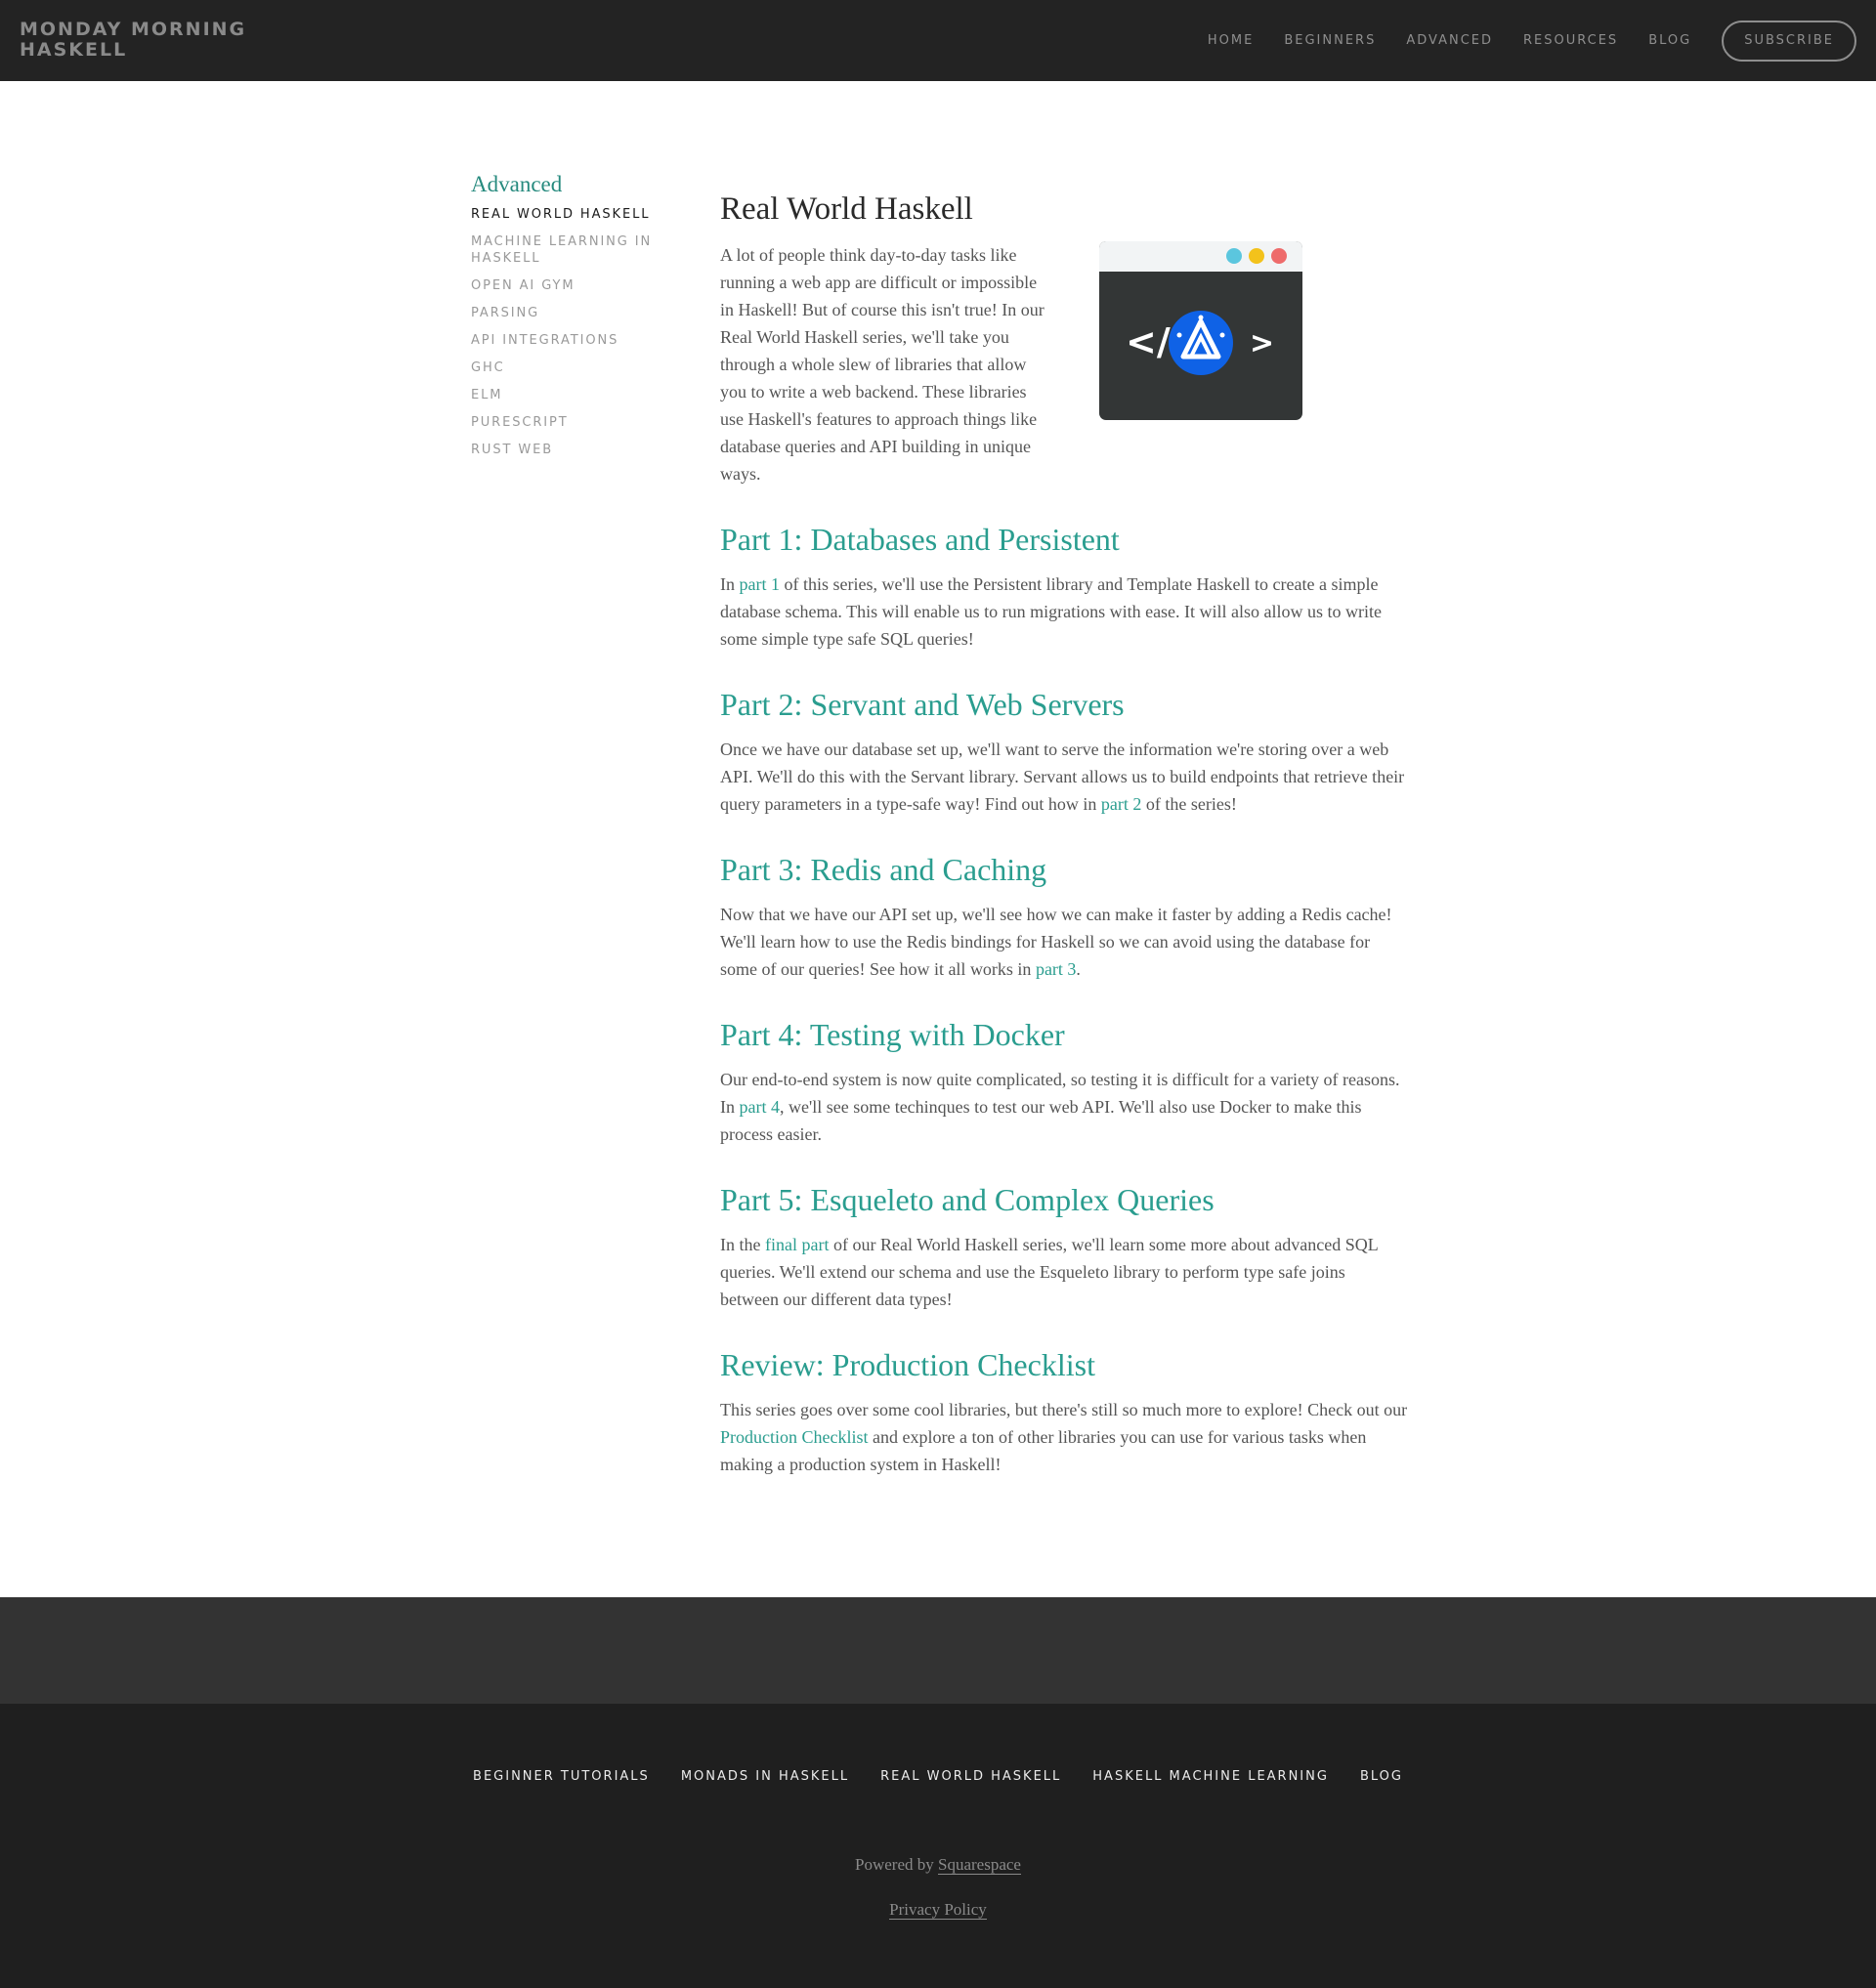 The width and height of the screenshot is (1876, 1988). I want to click on footer-link-monads: MONADS IN HASKELL, so click(765, 1776).